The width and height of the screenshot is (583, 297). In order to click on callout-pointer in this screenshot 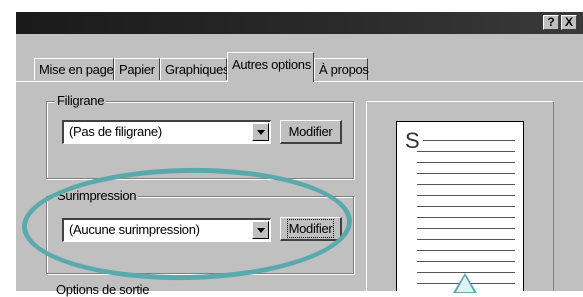, I will do `click(465, 284)`.